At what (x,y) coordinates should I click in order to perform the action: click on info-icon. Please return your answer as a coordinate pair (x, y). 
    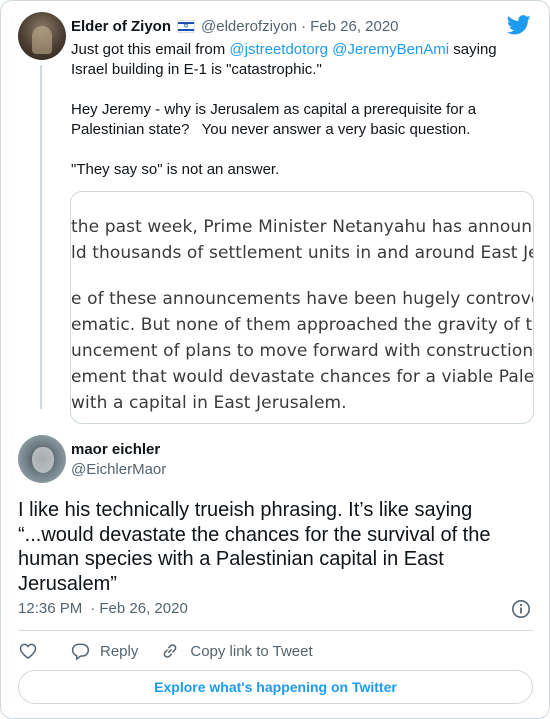
    Looking at the image, I should click on (521, 609).